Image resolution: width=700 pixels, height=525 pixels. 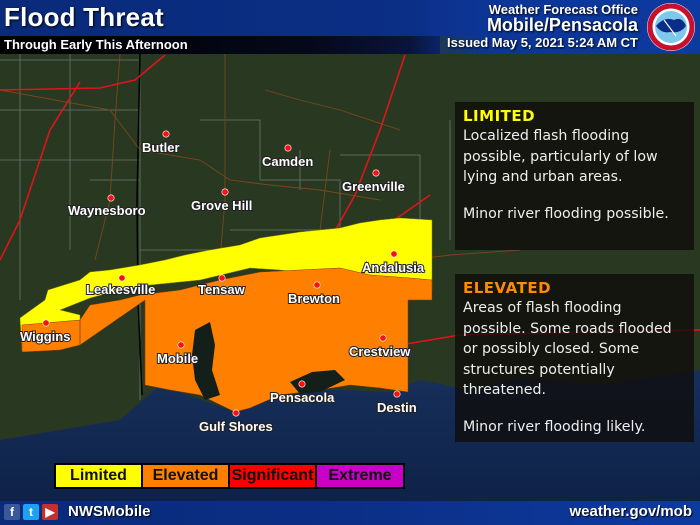 I want to click on nws-logo-icon, so click(x=671, y=27).